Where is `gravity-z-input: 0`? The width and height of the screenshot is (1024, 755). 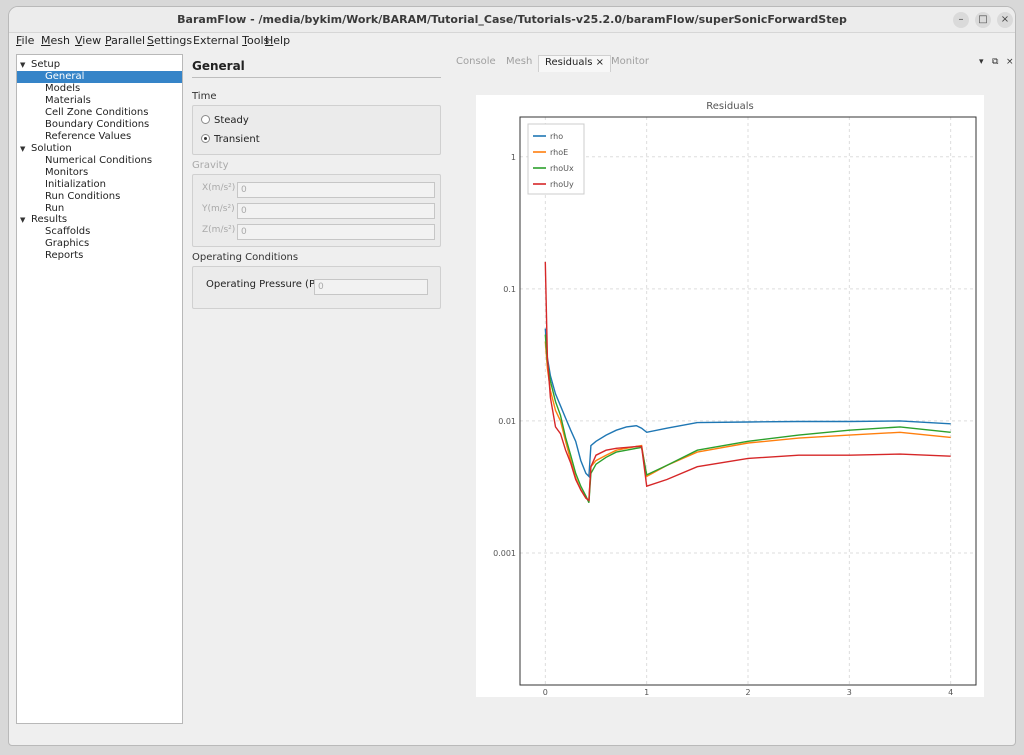
gravity-z-input: 0 is located at coordinates (336, 232).